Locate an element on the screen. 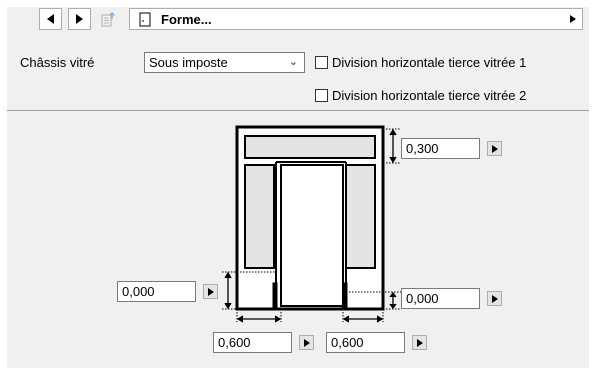 Image resolution: width=598 pixels, height=376 pixels. top-height-input: 0,300 is located at coordinates (440, 148).